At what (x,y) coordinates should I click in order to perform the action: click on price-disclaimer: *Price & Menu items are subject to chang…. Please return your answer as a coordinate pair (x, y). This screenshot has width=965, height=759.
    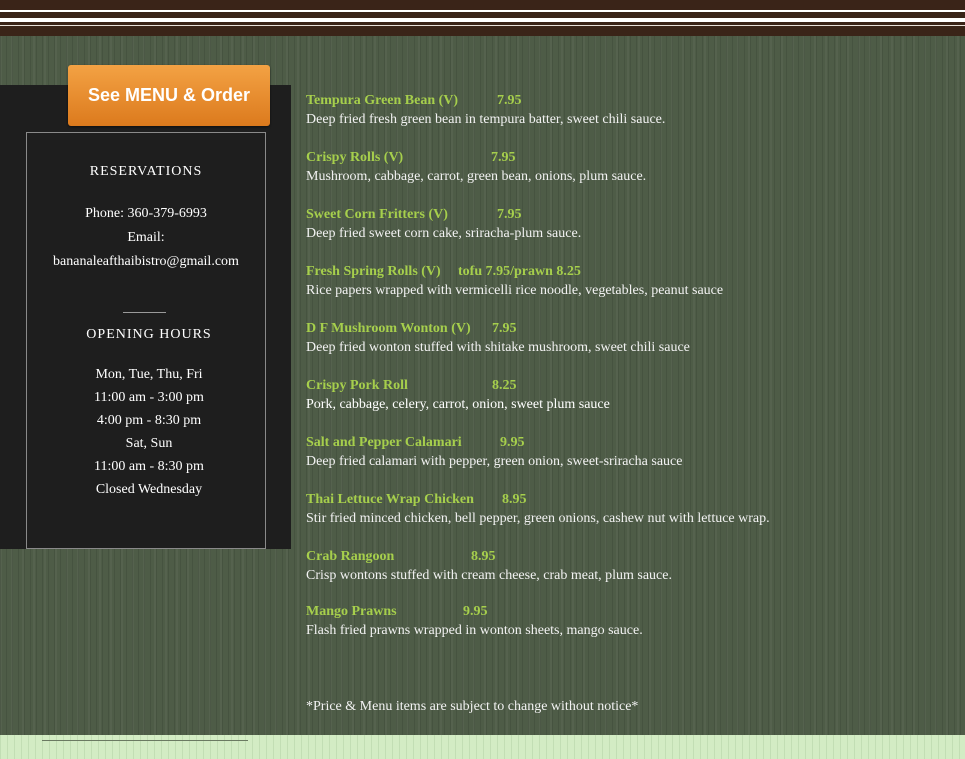
    Looking at the image, I should click on (472, 706).